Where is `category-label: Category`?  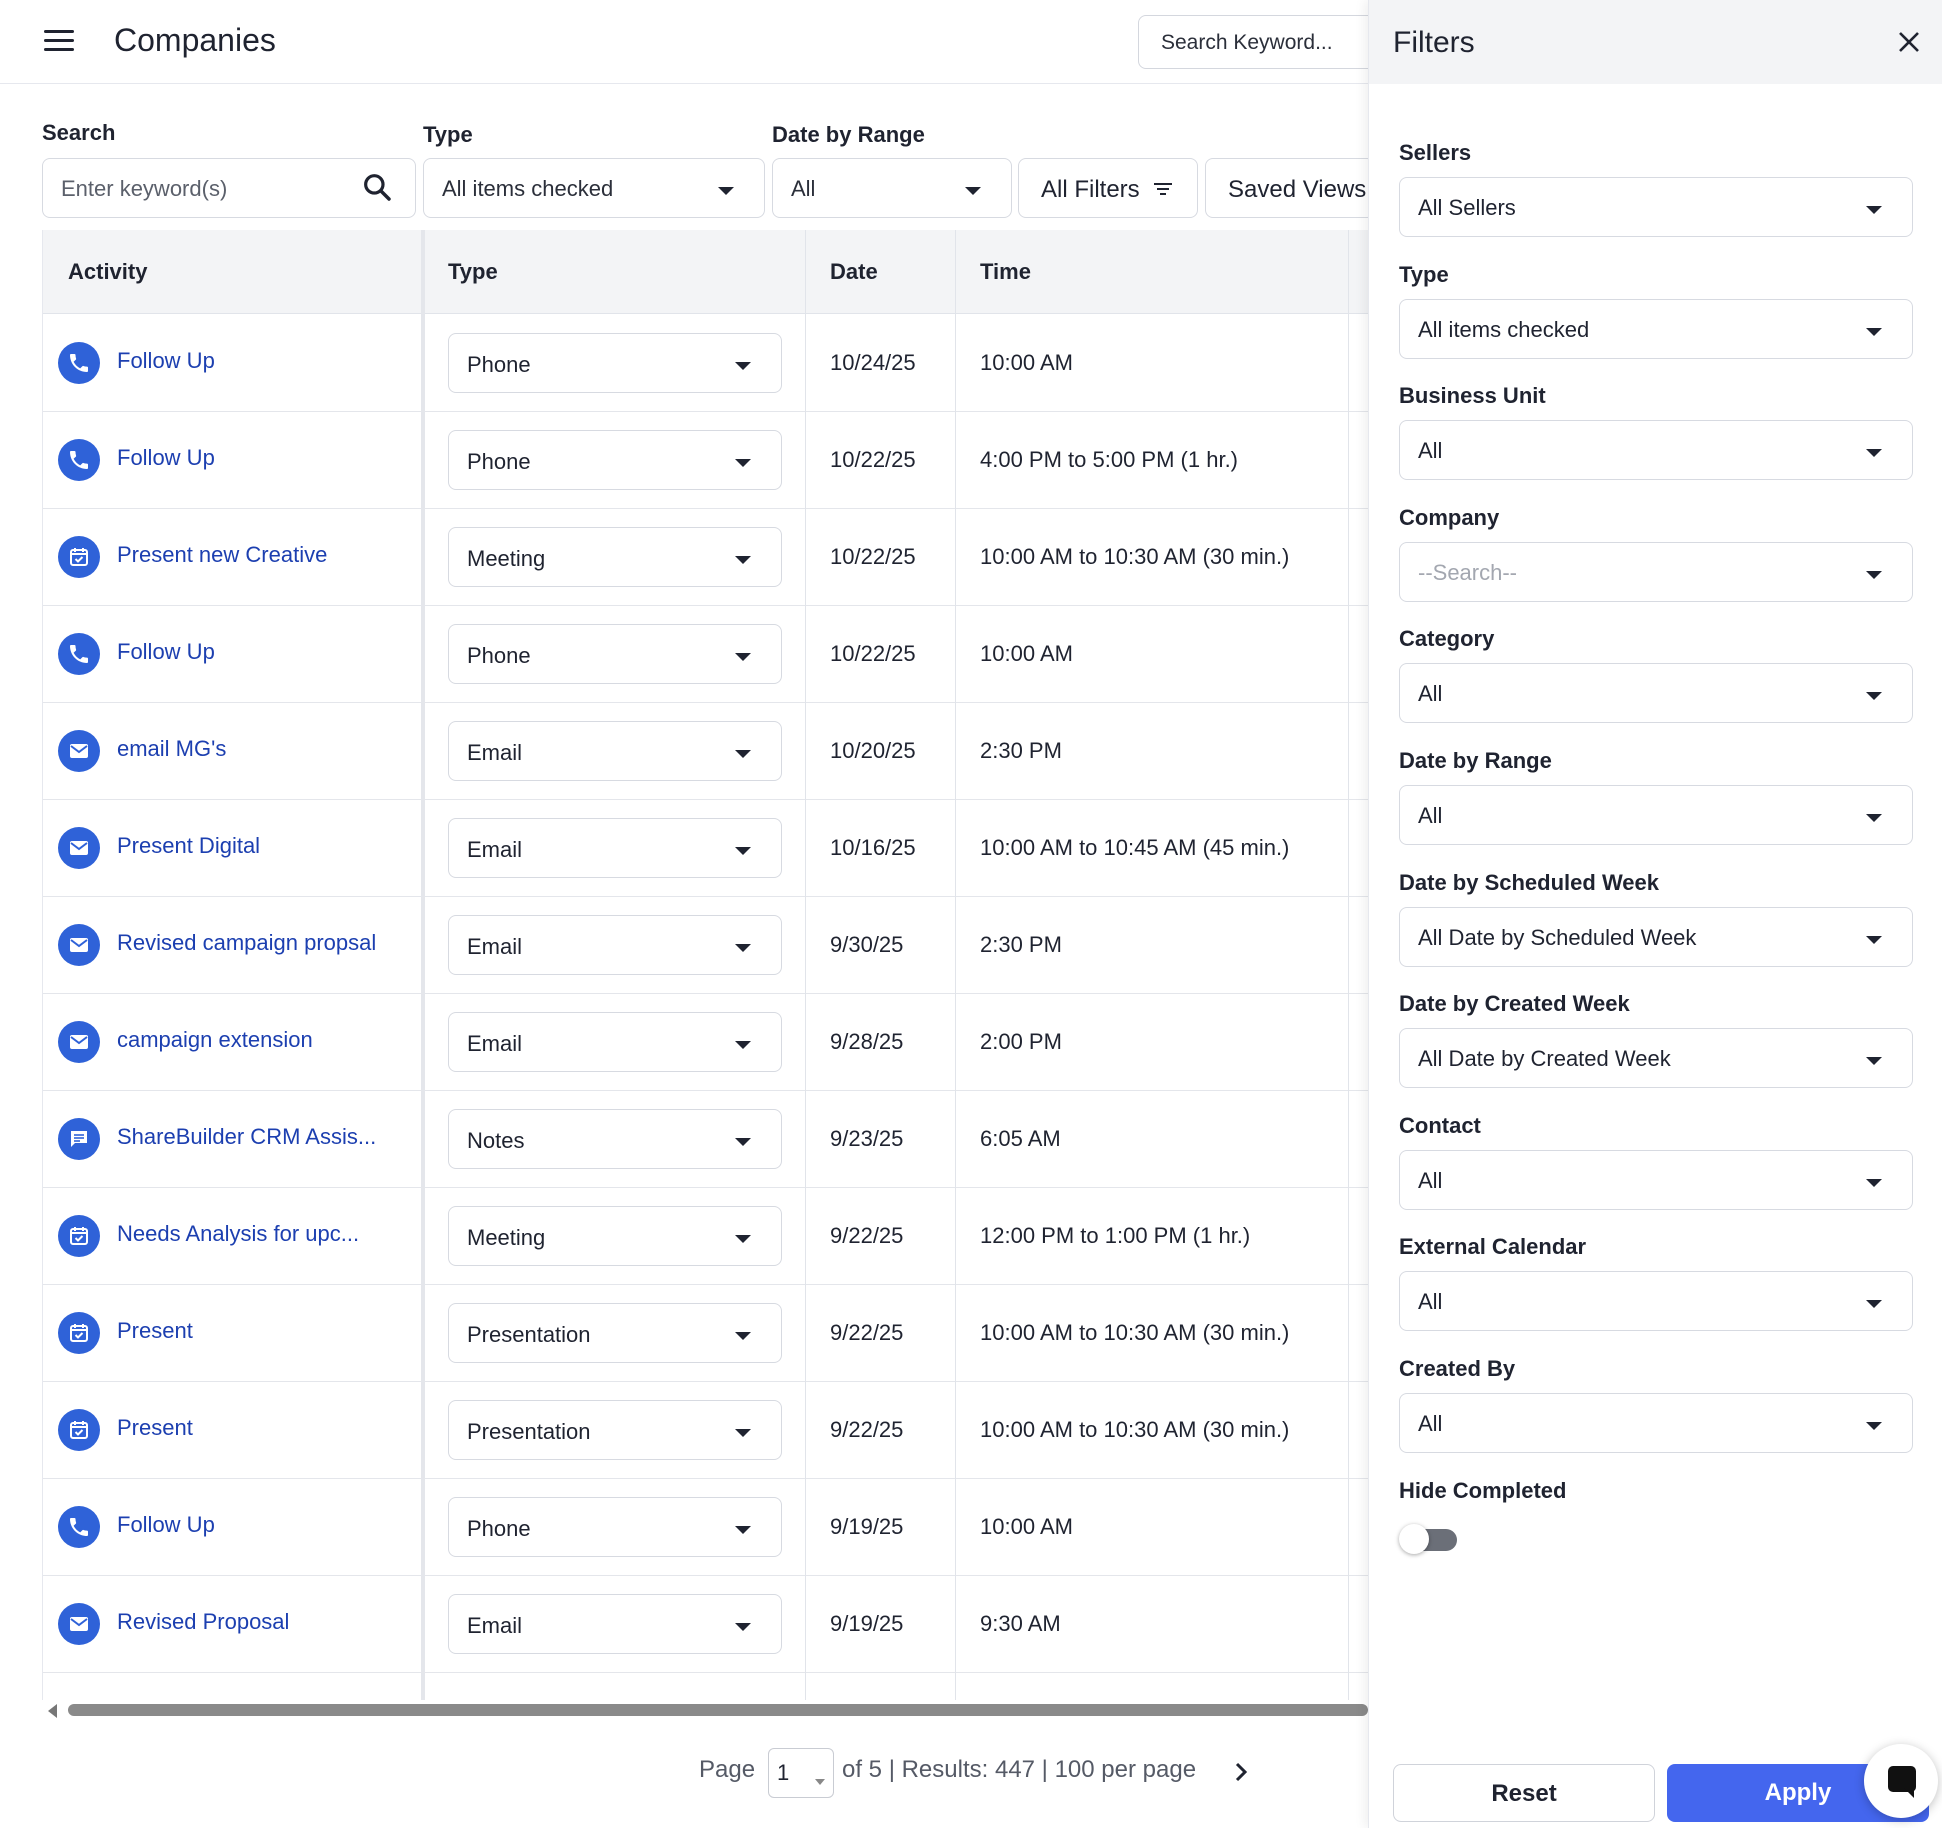 category-label: Category is located at coordinates (1447, 638).